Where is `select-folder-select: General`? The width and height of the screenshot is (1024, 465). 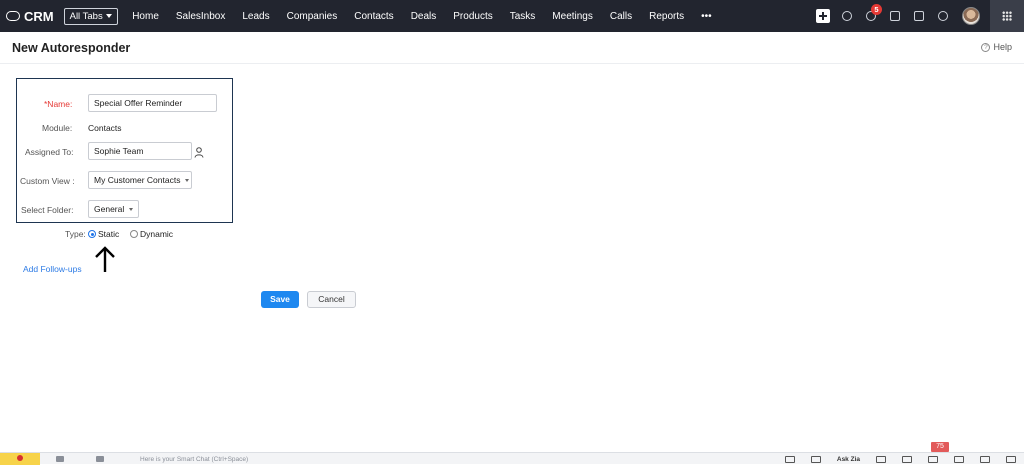 select-folder-select: General is located at coordinates (113, 209).